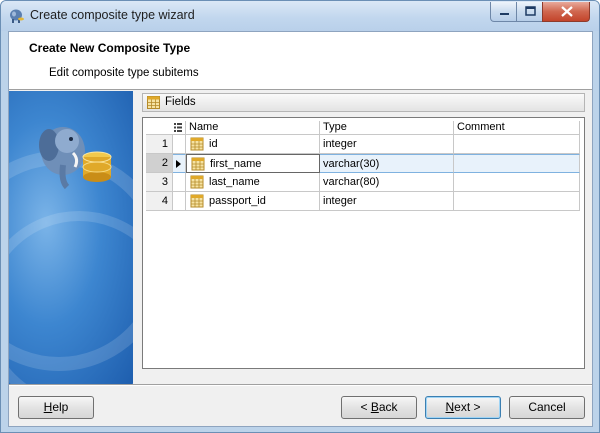  I want to click on table-row-selected: 2 first_name varchar(30), so click(363, 163).